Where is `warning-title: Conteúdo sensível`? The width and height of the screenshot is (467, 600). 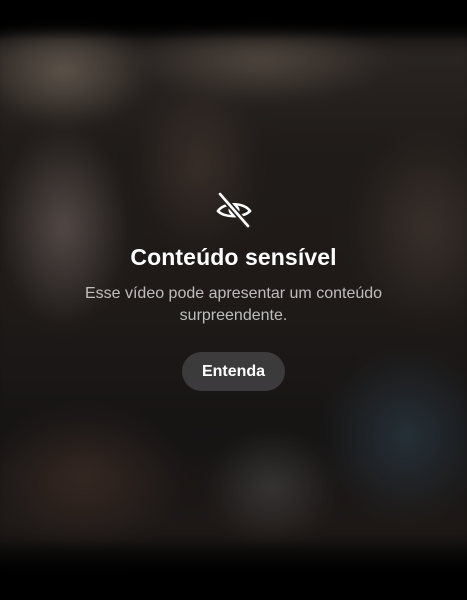 warning-title: Conteúdo sensível is located at coordinates (233, 257).